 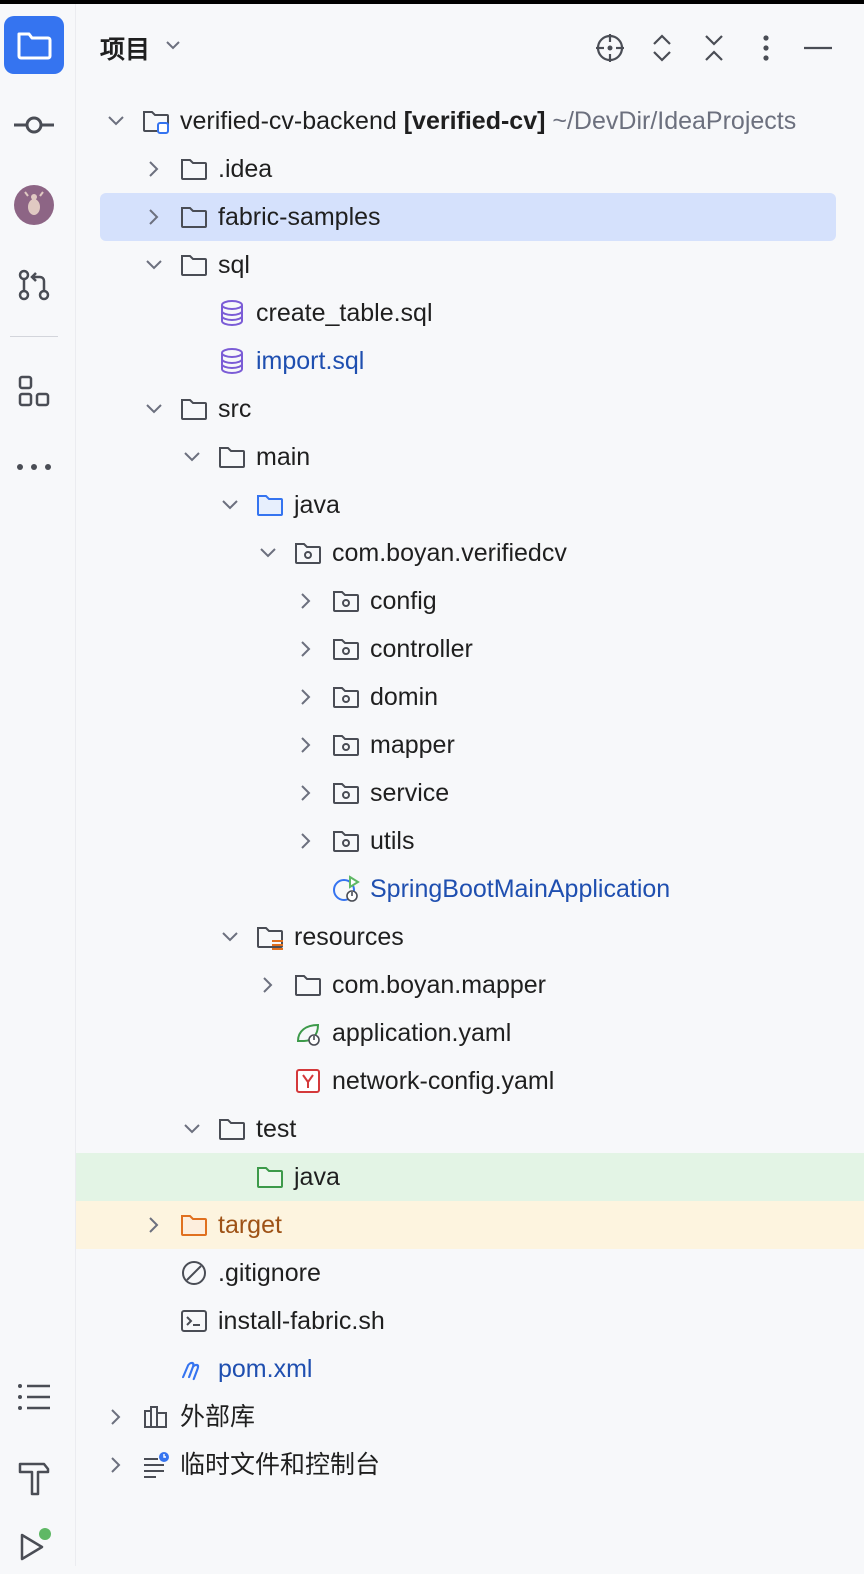 I want to click on plugin-tool-button, so click(x=34, y=205).